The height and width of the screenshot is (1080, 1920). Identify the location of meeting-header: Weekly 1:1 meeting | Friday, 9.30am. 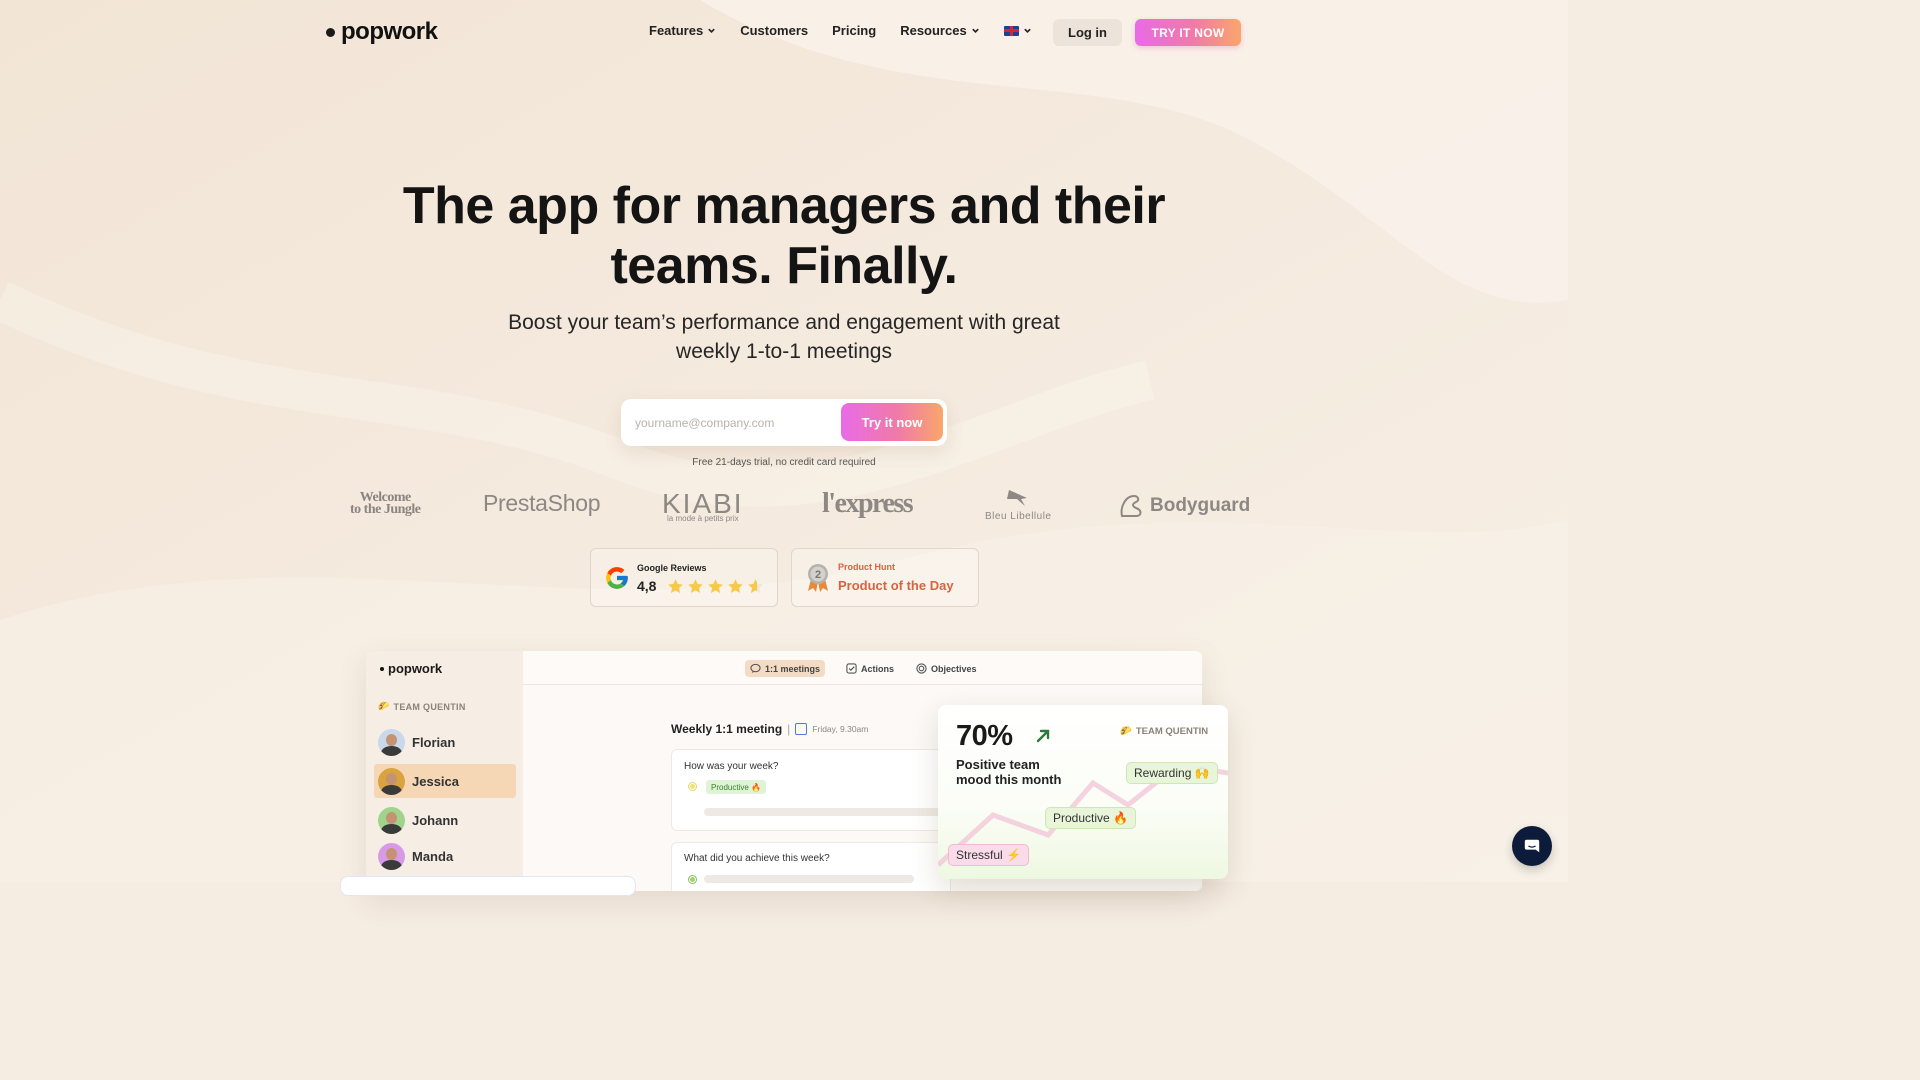
(769, 729).